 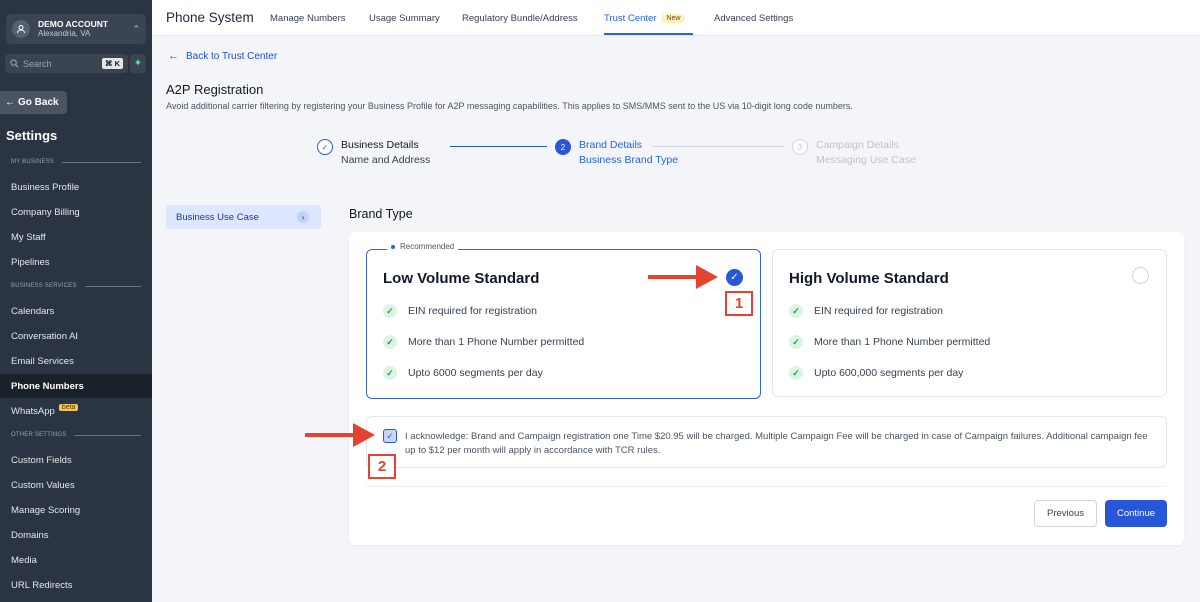 What do you see at coordinates (563, 147) in the screenshot?
I see `step-number: 2` at bounding box center [563, 147].